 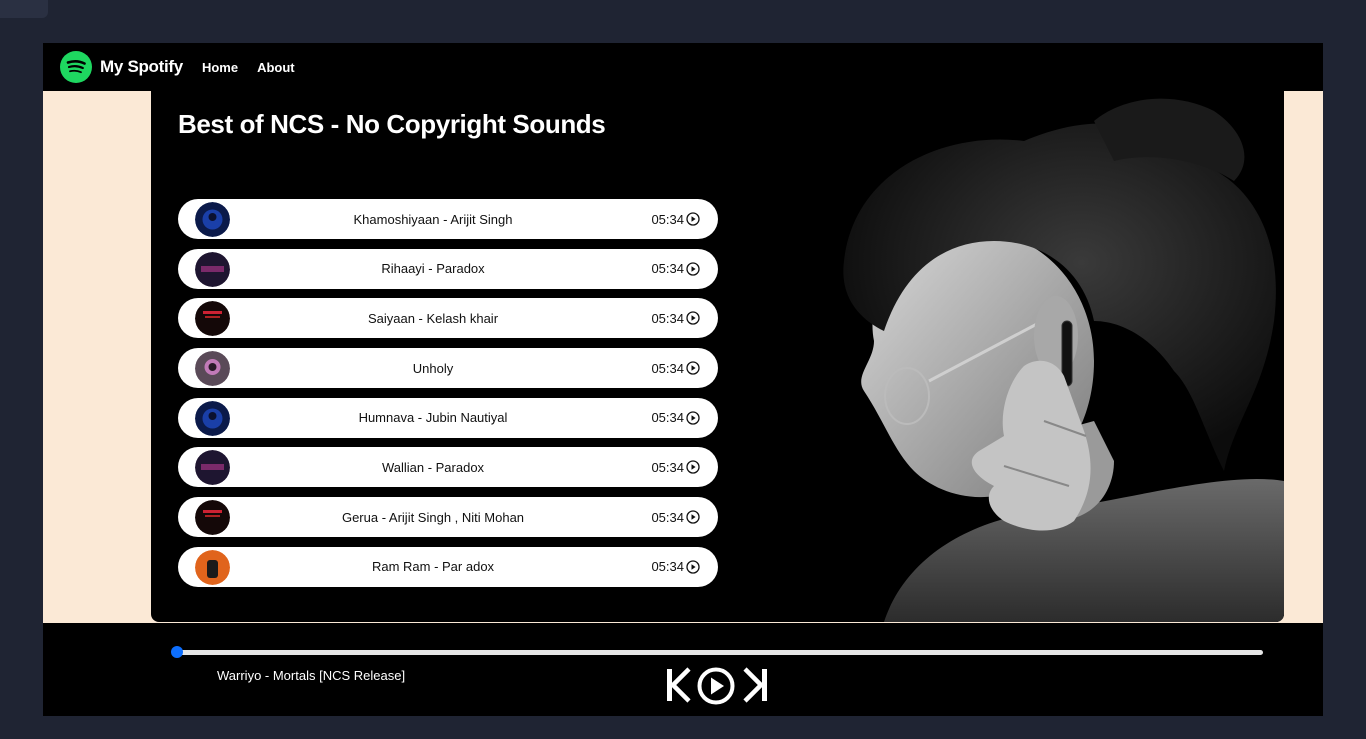 I want to click on progress-bar, so click(x=720, y=652).